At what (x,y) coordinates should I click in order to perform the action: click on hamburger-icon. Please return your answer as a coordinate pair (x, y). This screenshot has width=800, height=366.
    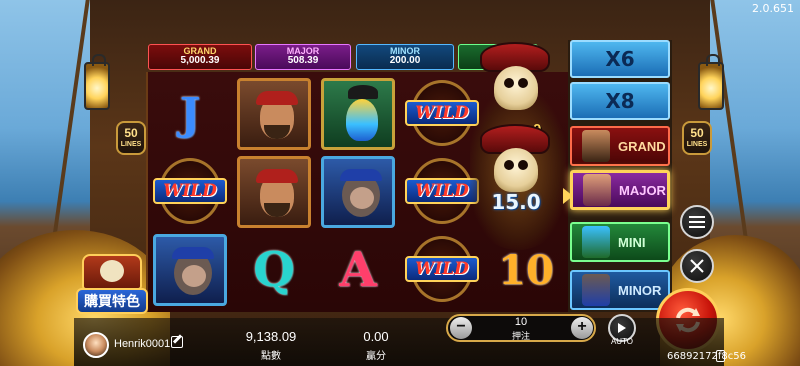
    Looking at the image, I should click on (697, 222).